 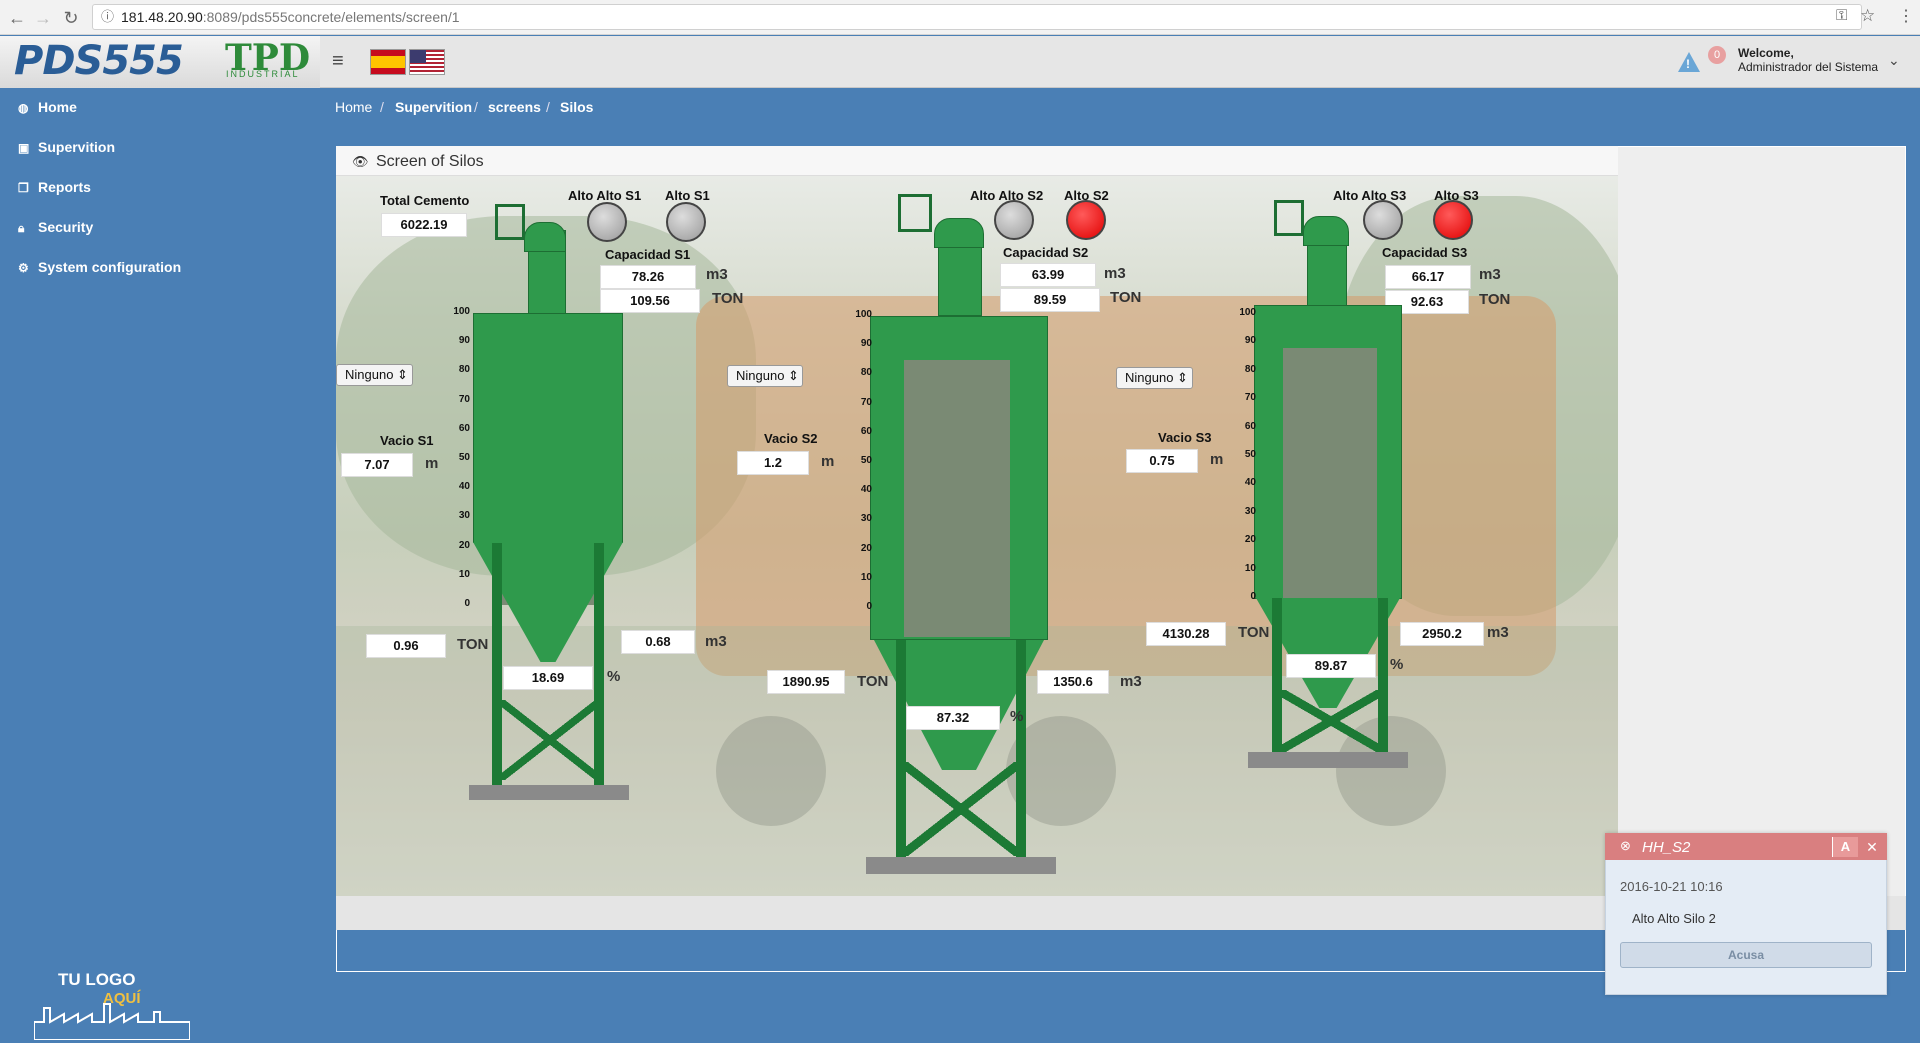 What do you see at coordinates (433, 107) in the screenshot?
I see `breadcrumb-supervition: Supervition` at bounding box center [433, 107].